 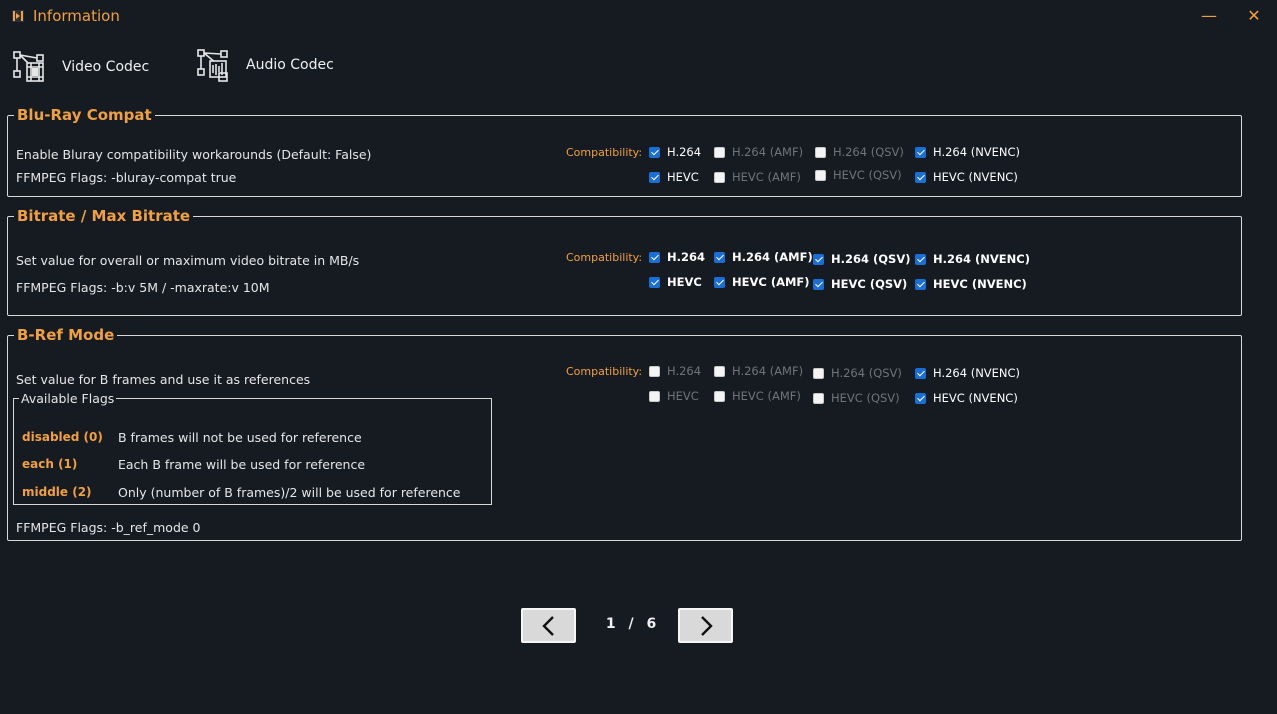 I want to click on ffmpeg-flags: FFMPEG Flags: -b_ref_mode 0, so click(x=108, y=527).